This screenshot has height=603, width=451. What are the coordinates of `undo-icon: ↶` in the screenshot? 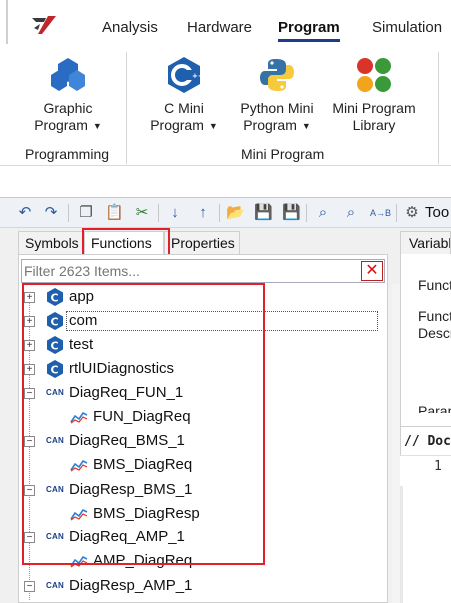 It's located at (25, 213).